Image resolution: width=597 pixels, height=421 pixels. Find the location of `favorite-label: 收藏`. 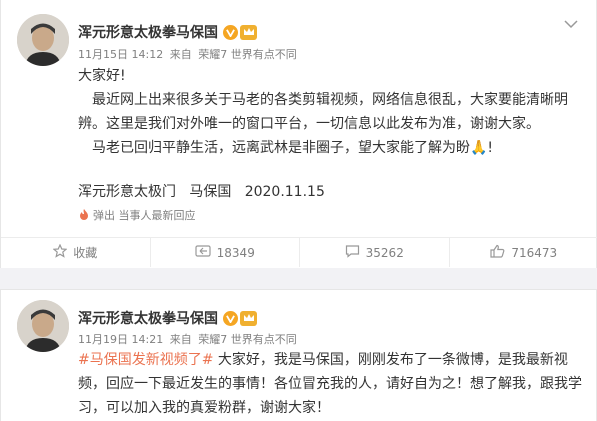

favorite-label: 收藏 is located at coordinates (85, 253).